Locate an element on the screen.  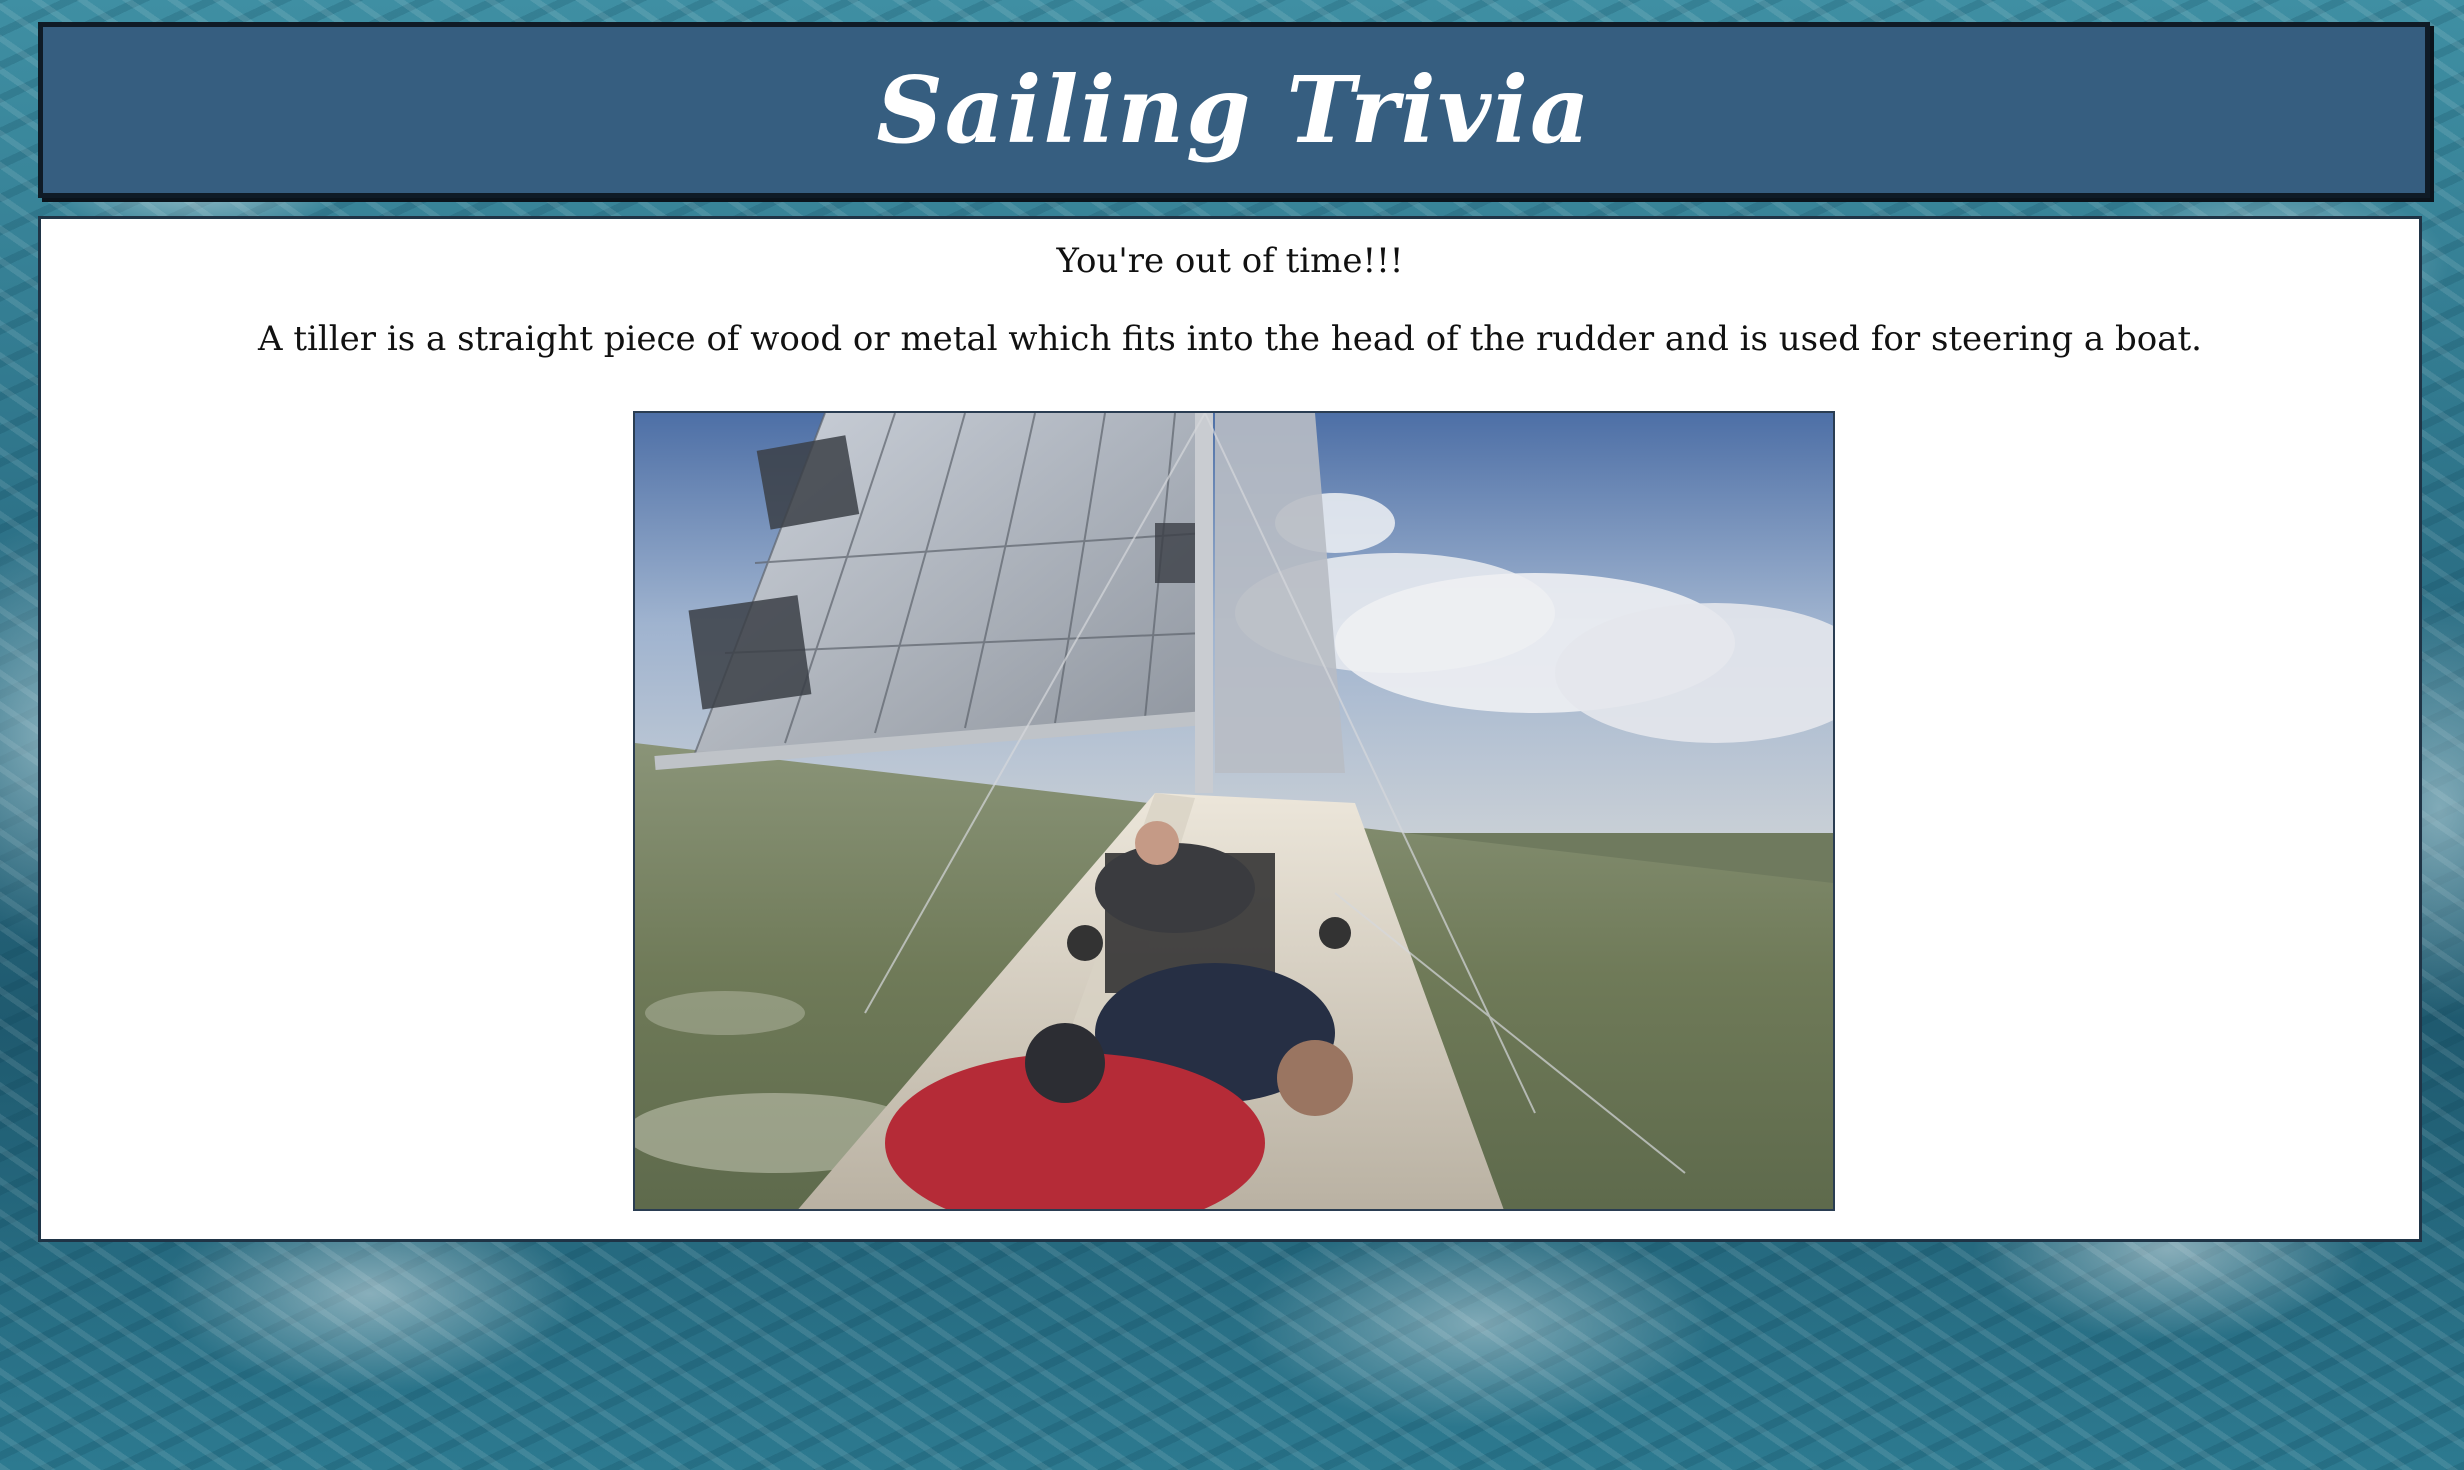
page-title: Sailing Trivia is located at coordinates (1234, 110).